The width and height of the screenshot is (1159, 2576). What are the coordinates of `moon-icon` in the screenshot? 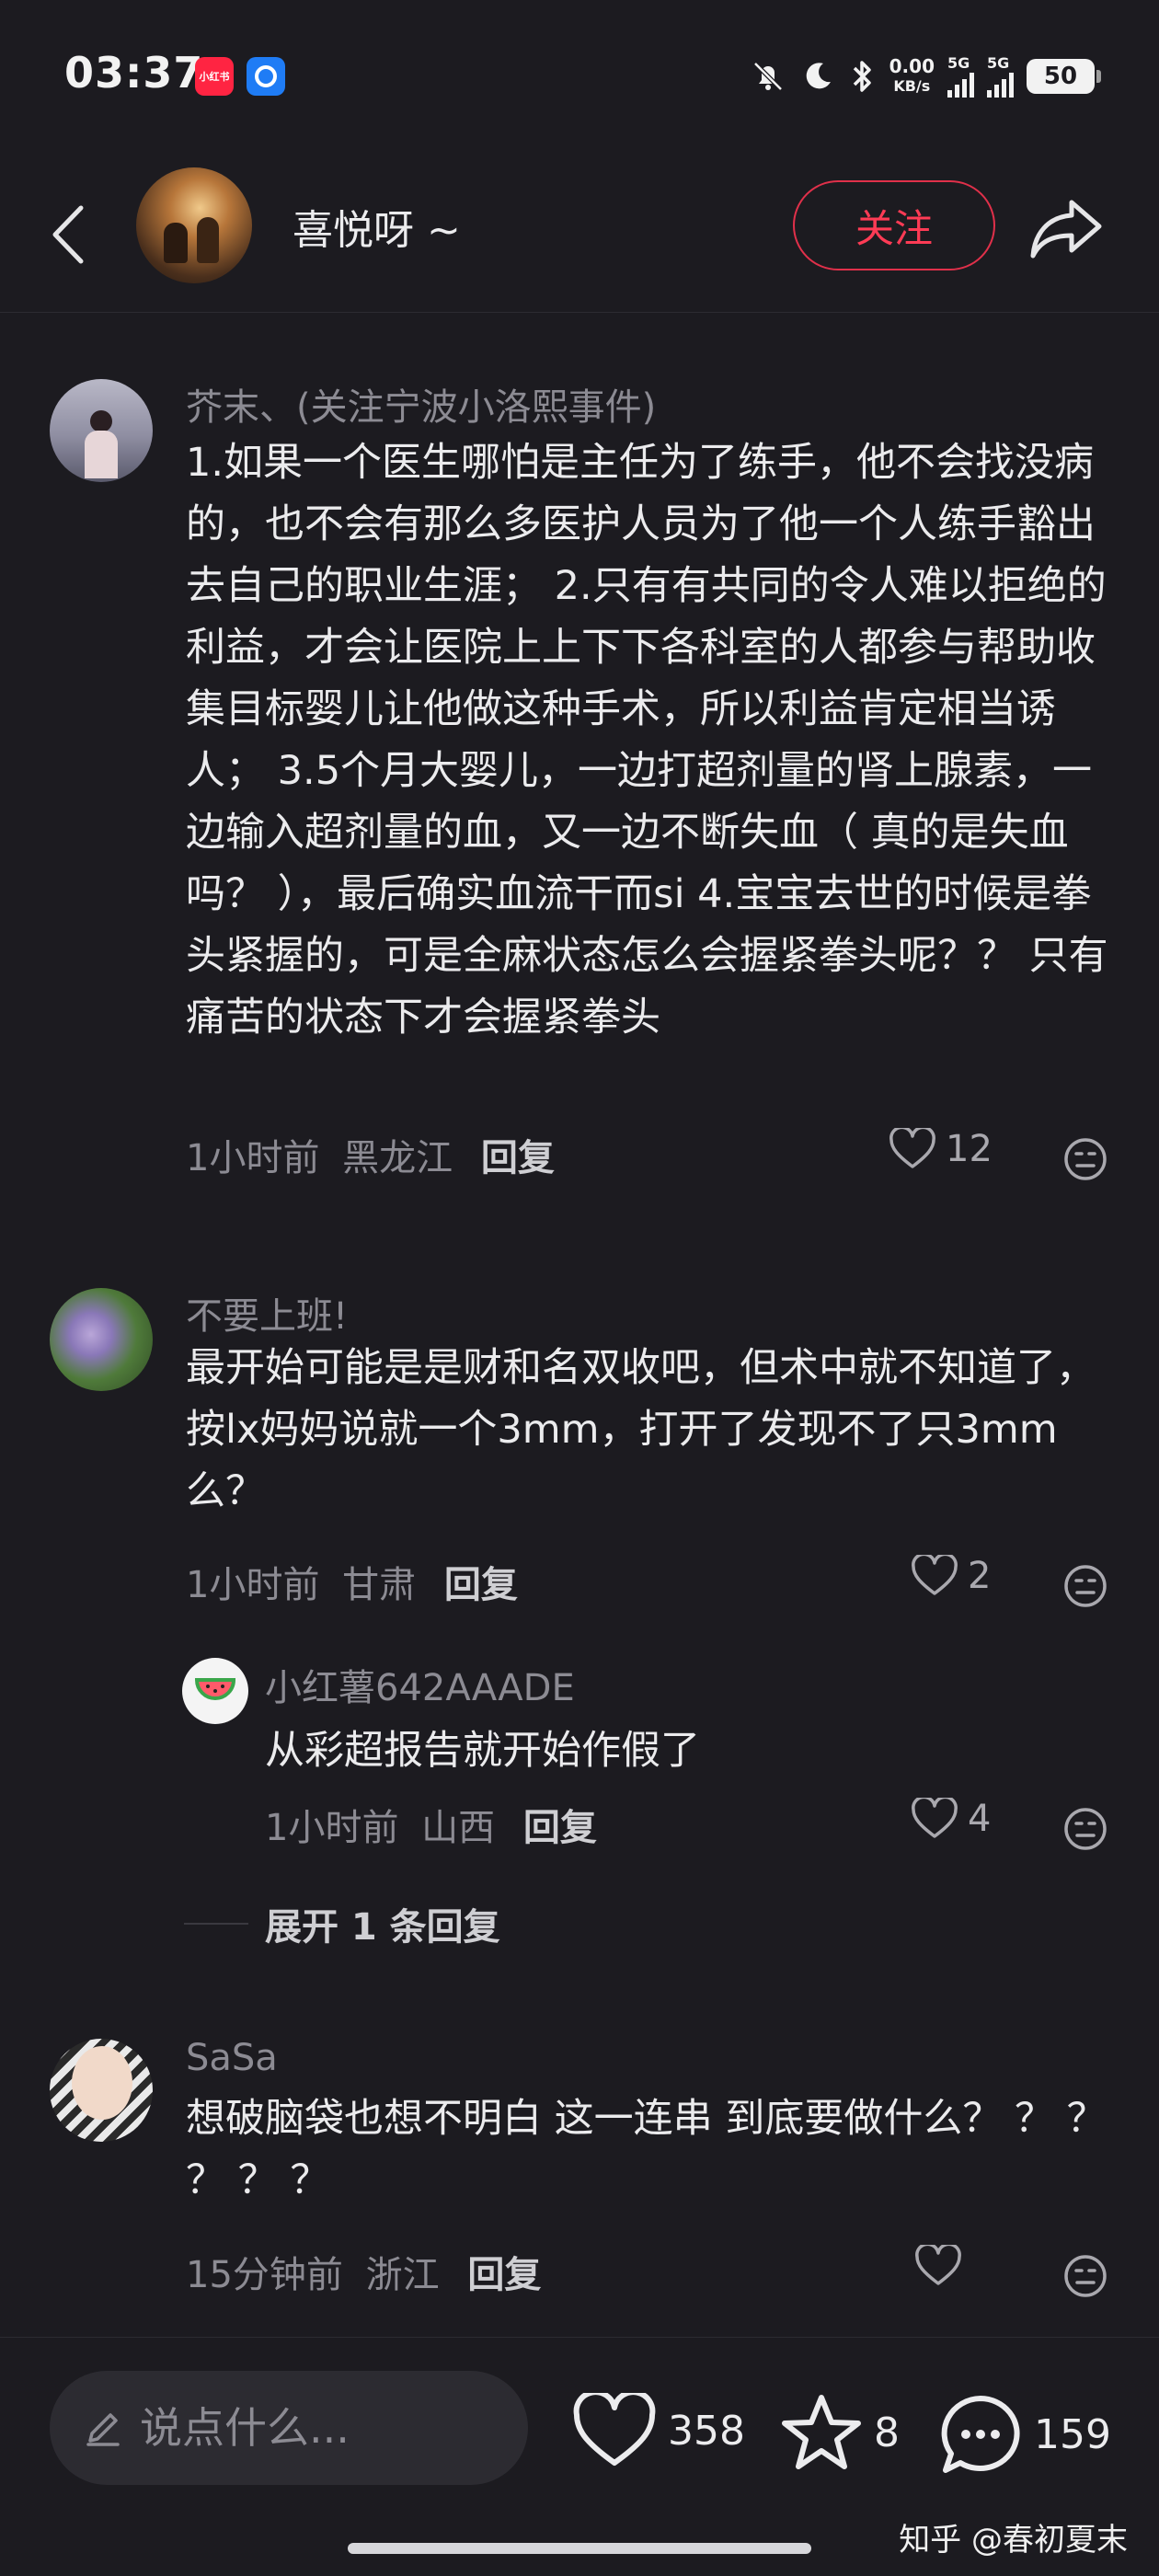 It's located at (818, 76).